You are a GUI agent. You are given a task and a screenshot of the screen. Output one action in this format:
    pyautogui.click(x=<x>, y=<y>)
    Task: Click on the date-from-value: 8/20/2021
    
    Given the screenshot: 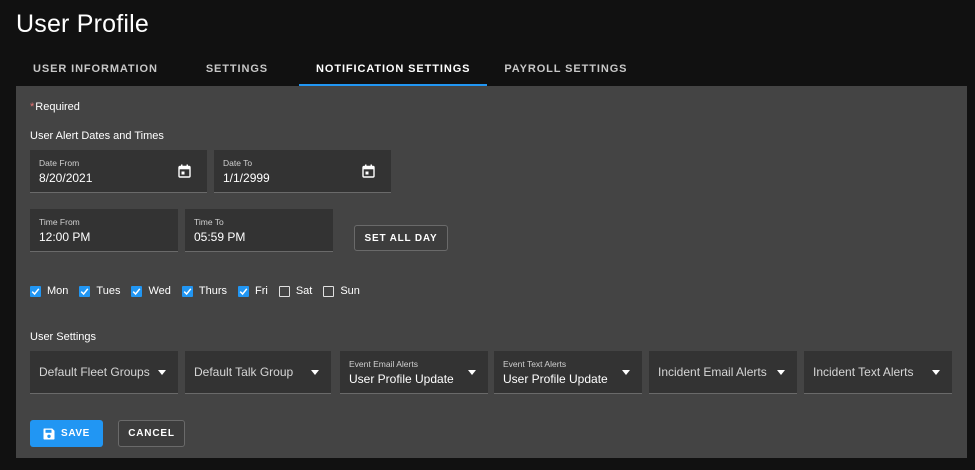 What is the action you would take?
    pyautogui.click(x=66, y=178)
    